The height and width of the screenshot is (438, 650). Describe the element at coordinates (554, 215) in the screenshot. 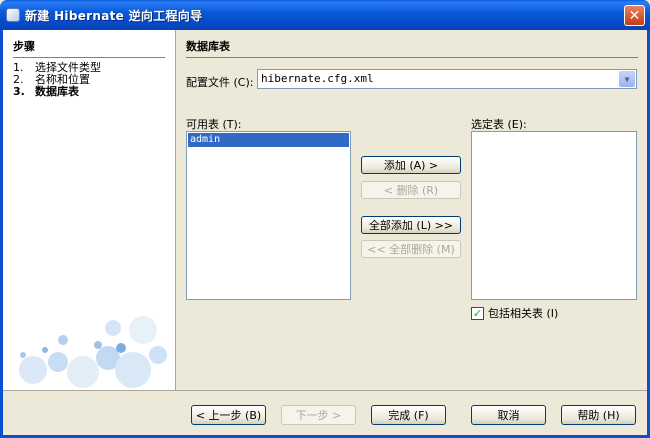

I see `selected-tables-list` at that location.